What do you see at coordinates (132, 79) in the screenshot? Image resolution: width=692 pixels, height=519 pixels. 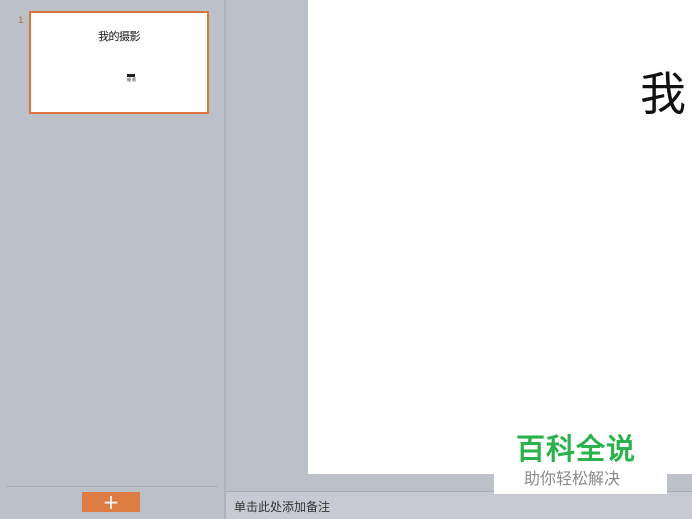 I see `thumbnail-subtitle-text: 摄 影` at bounding box center [132, 79].